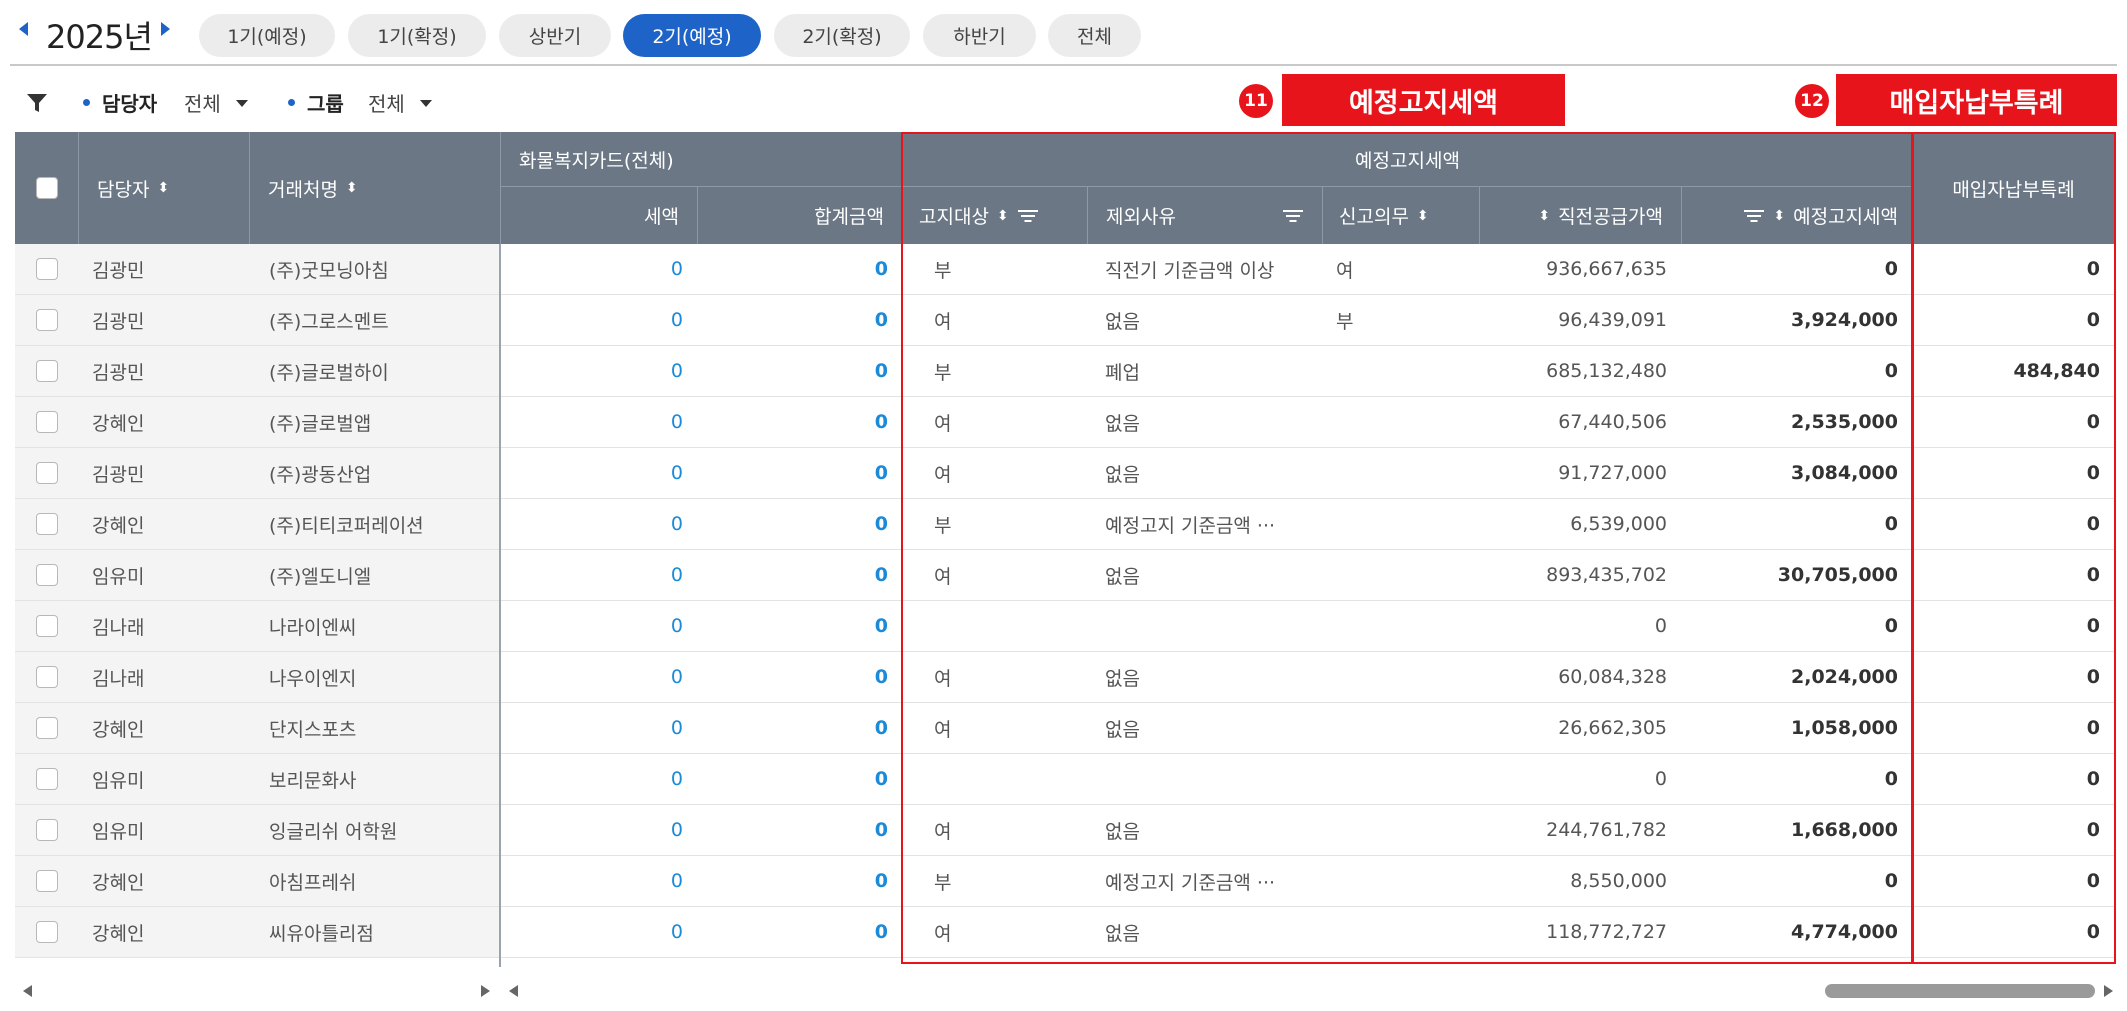 The height and width of the screenshot is (1011, 2127). Describe the element at coordinates (994, 779) in the screenshot. I see `cell-notice-target` at that location.